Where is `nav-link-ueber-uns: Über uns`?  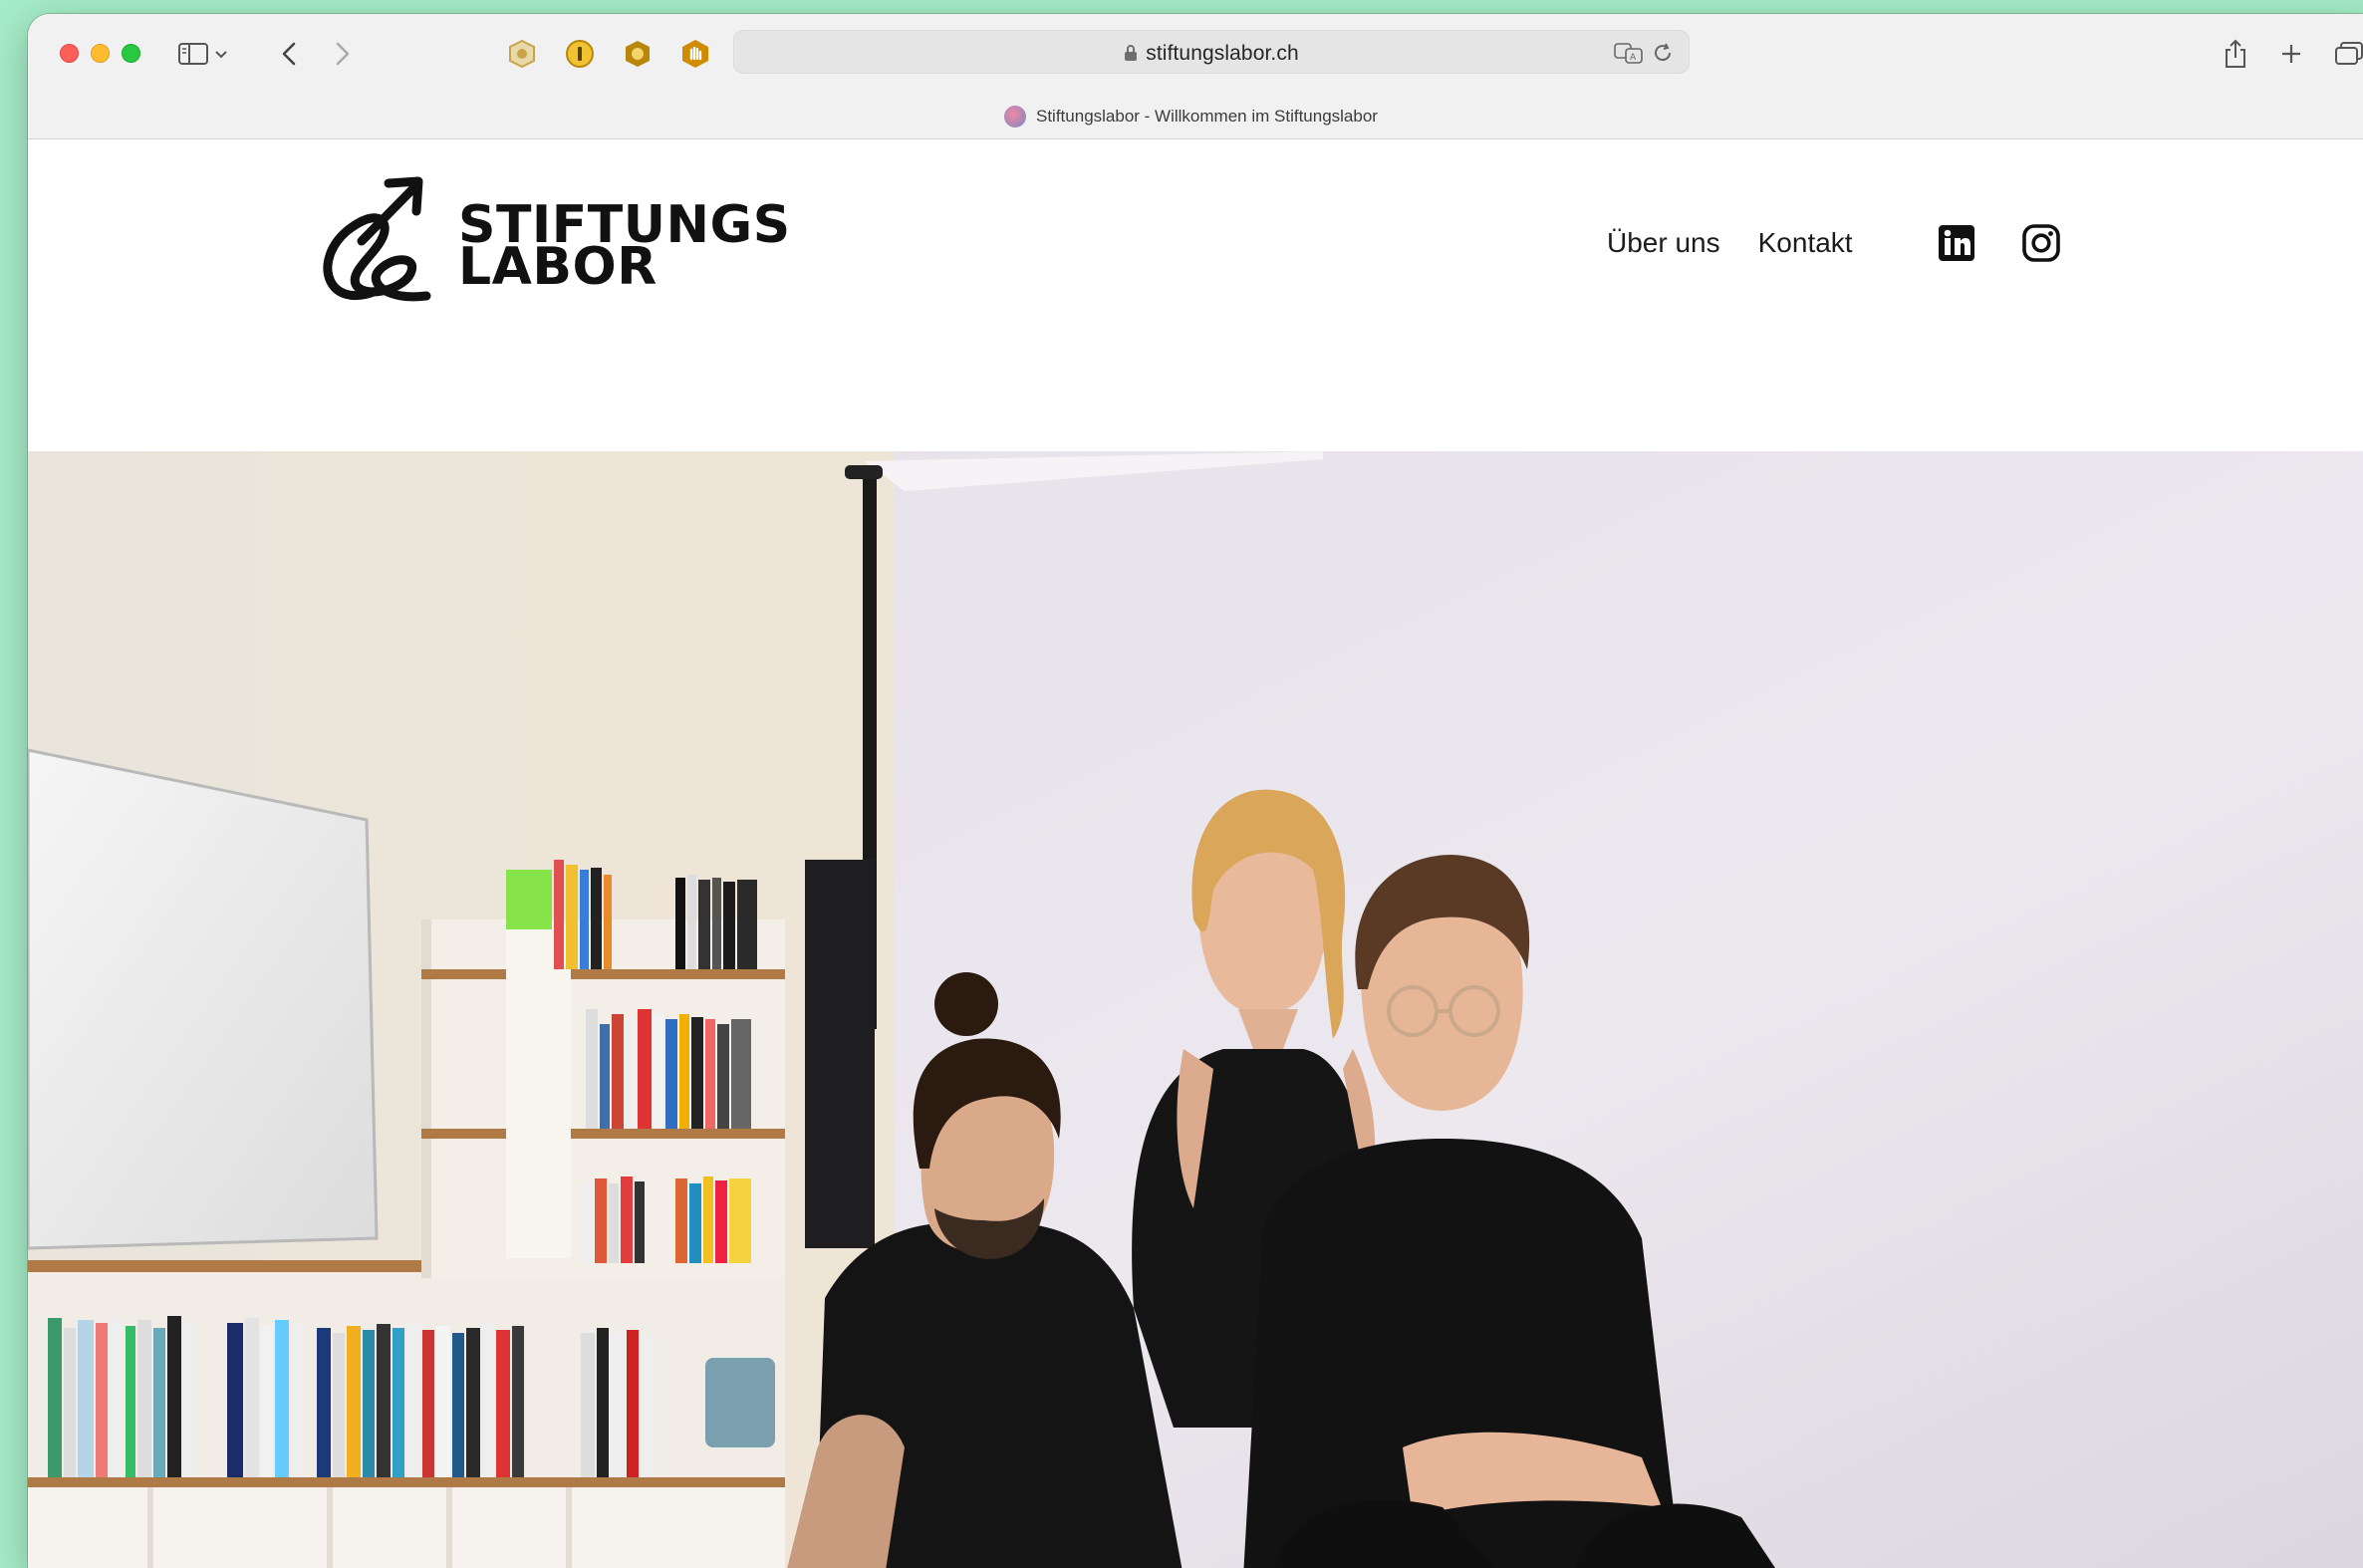
nav-link-ueber-uns: Über uns is located at coordinates (1663, 243).